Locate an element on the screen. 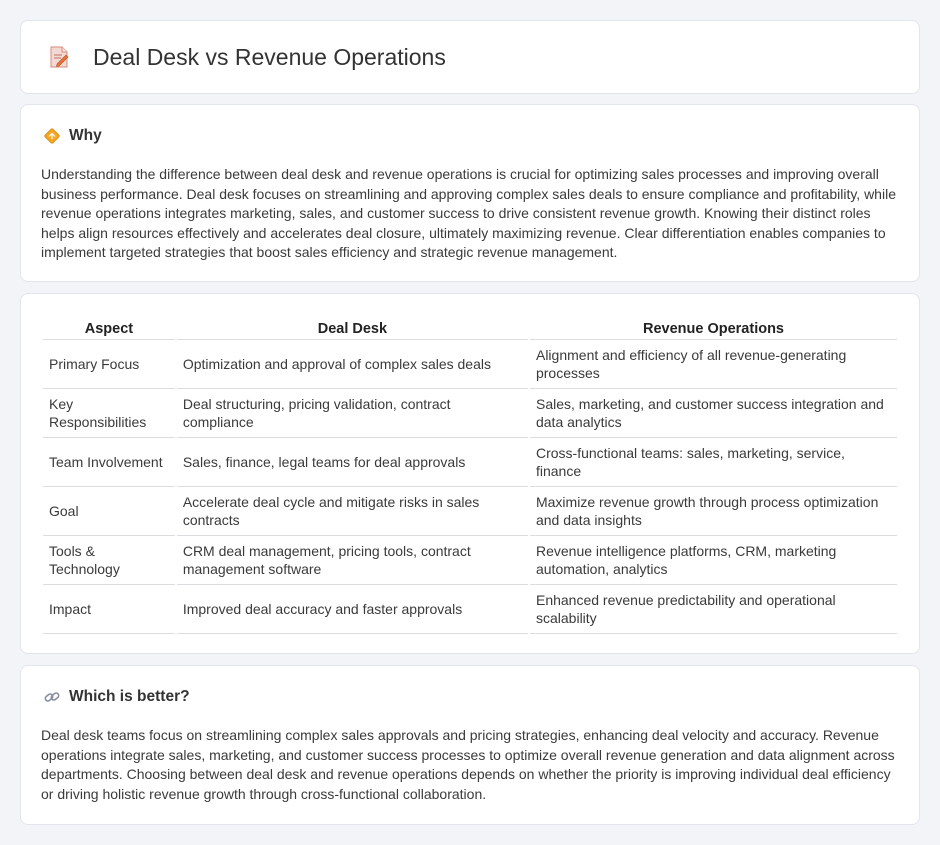 The width and height of the screenshot is (940, 845). why-title: Why is located at coordinates (85, 135).